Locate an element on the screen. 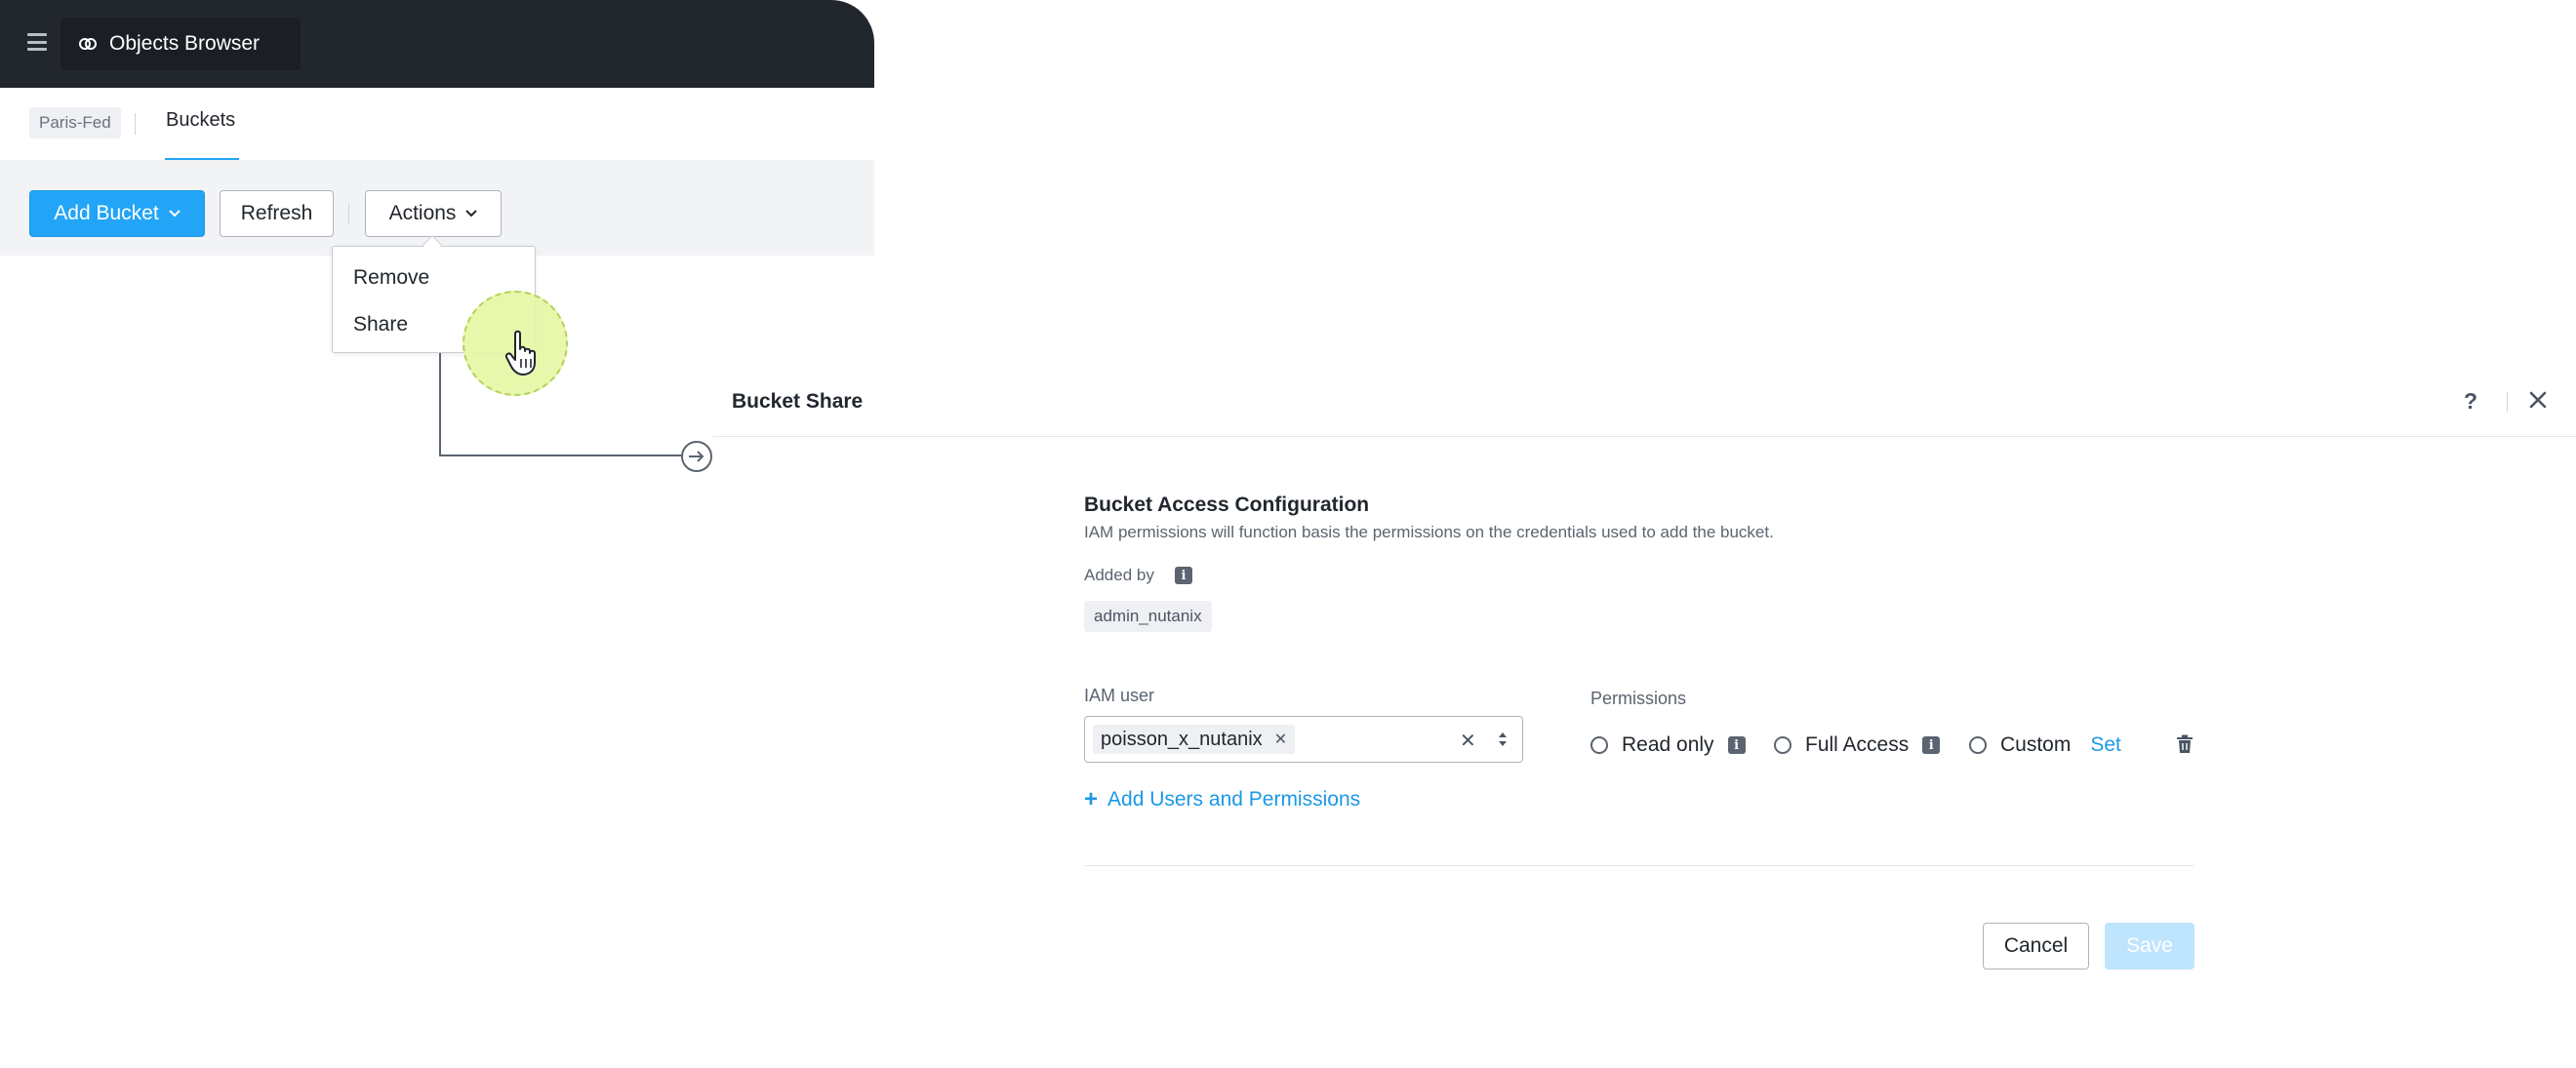  remove-tag-icon: ✕ is located at coordinates (1280, 739).